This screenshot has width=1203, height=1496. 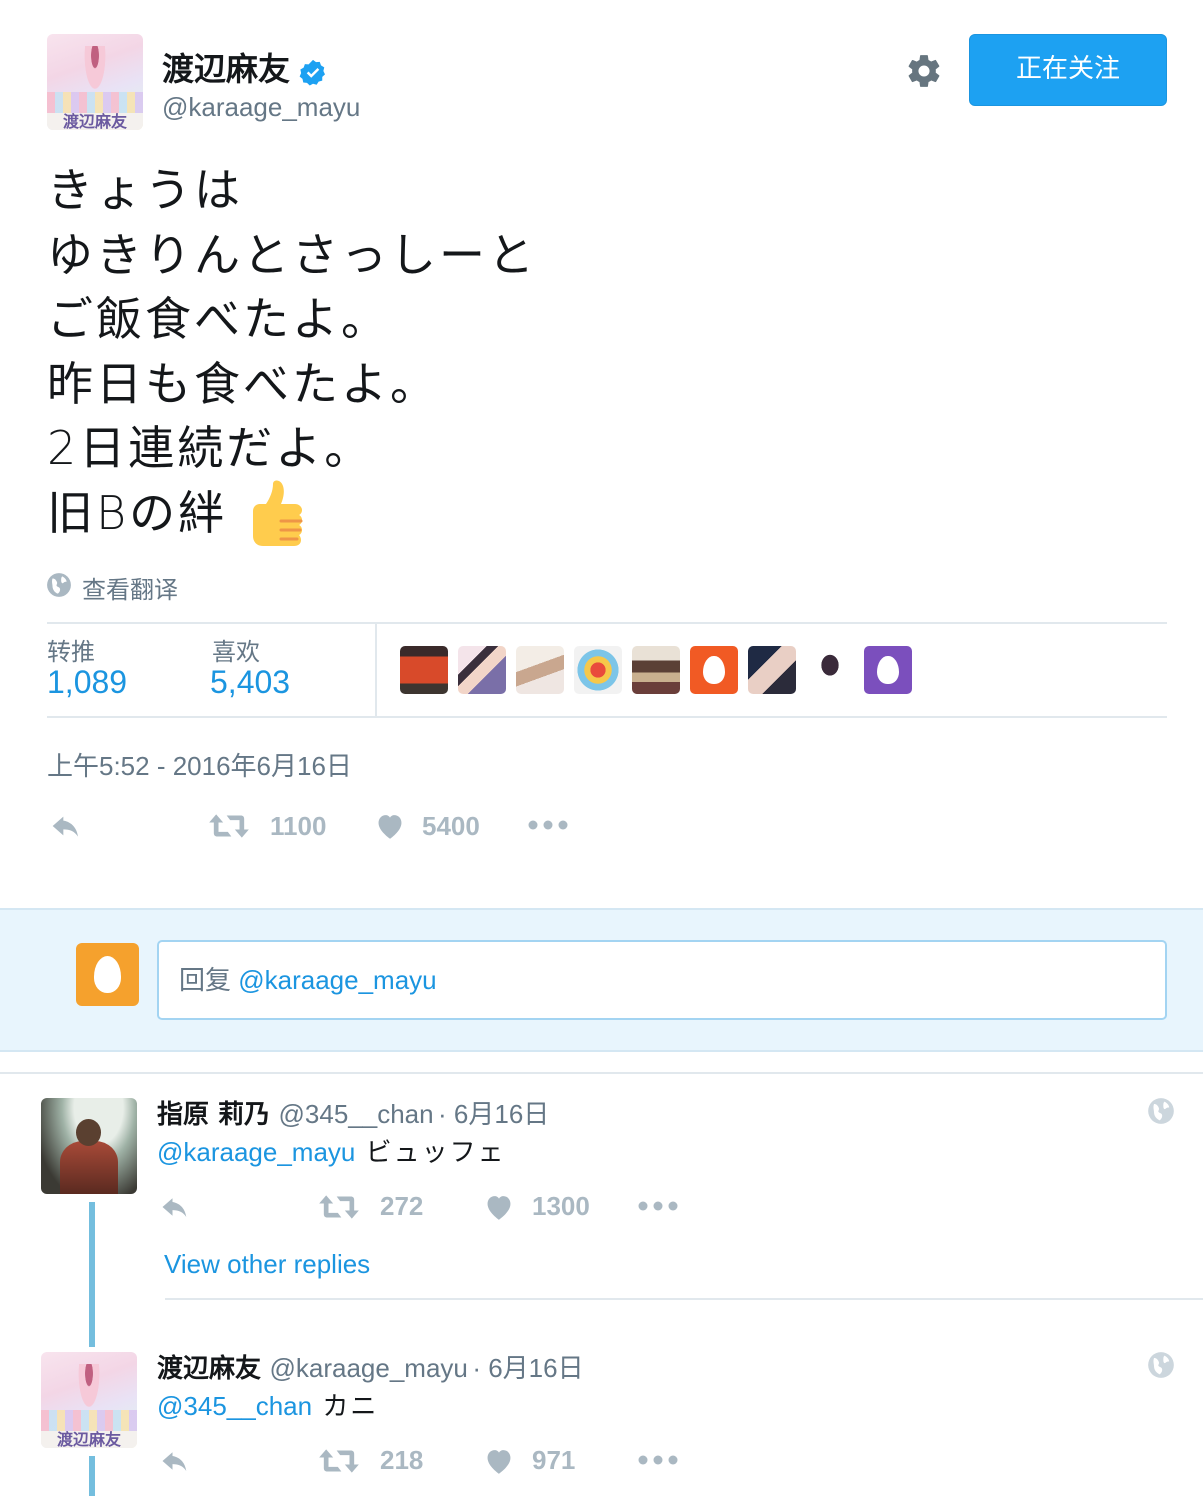 What do you see at coordinates (226, 69) in the screenshot?
I see `author-display-name: 渡辺麻友` at bounding box center [226, 69].